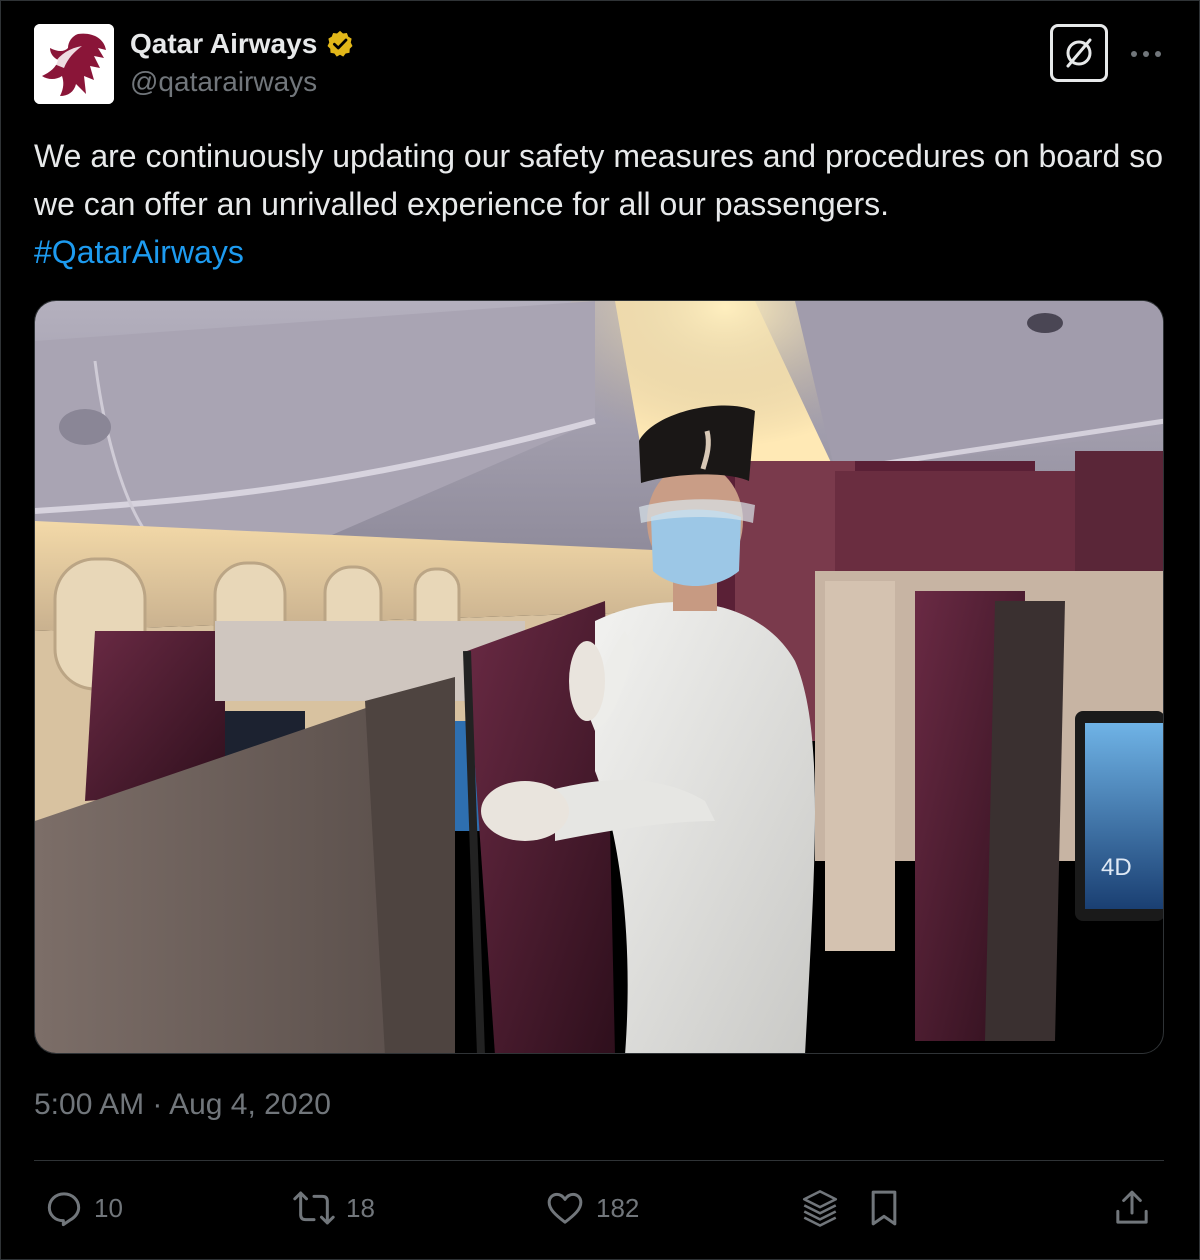  What do you see at coordinates (599, 1160) in the screenshot?
I see `divider` at bounding box center [599, 1160].